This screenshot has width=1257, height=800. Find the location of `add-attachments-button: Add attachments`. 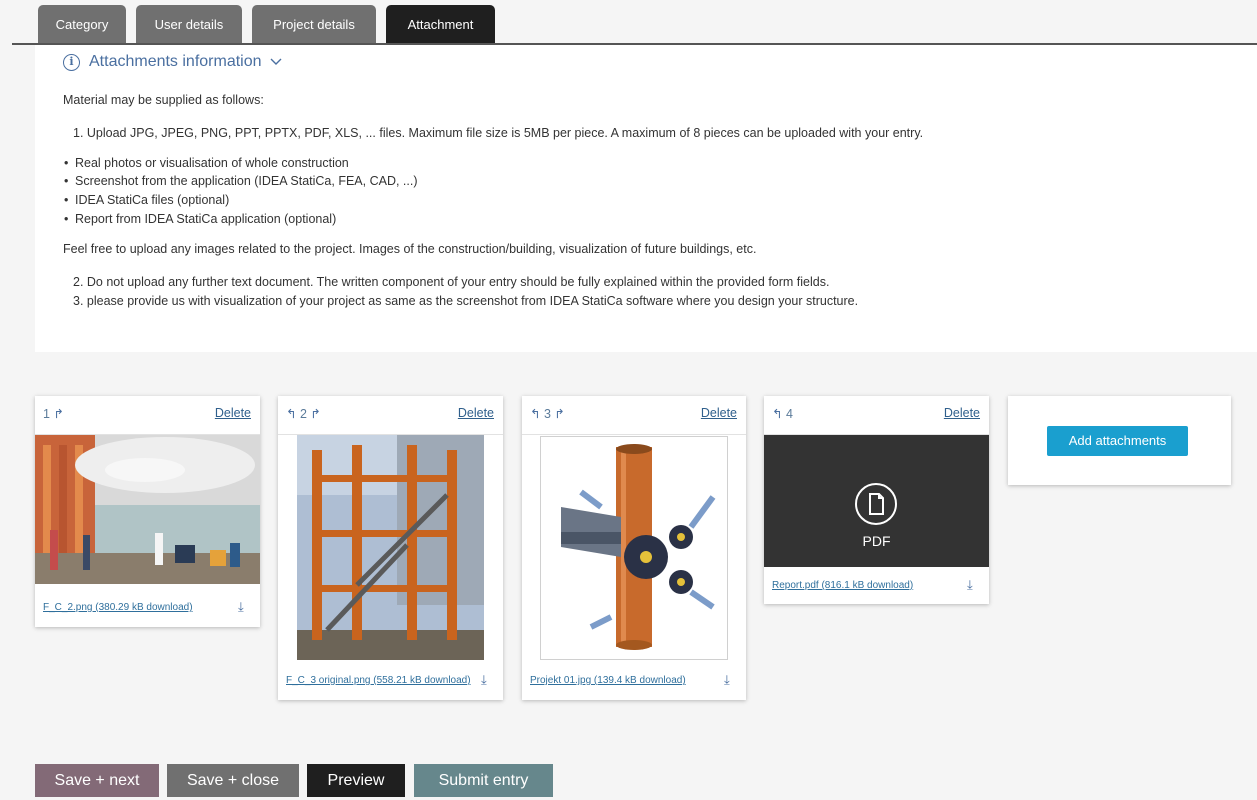

add-attachments-button: Add attachments is located at coordinates (1117, 441).